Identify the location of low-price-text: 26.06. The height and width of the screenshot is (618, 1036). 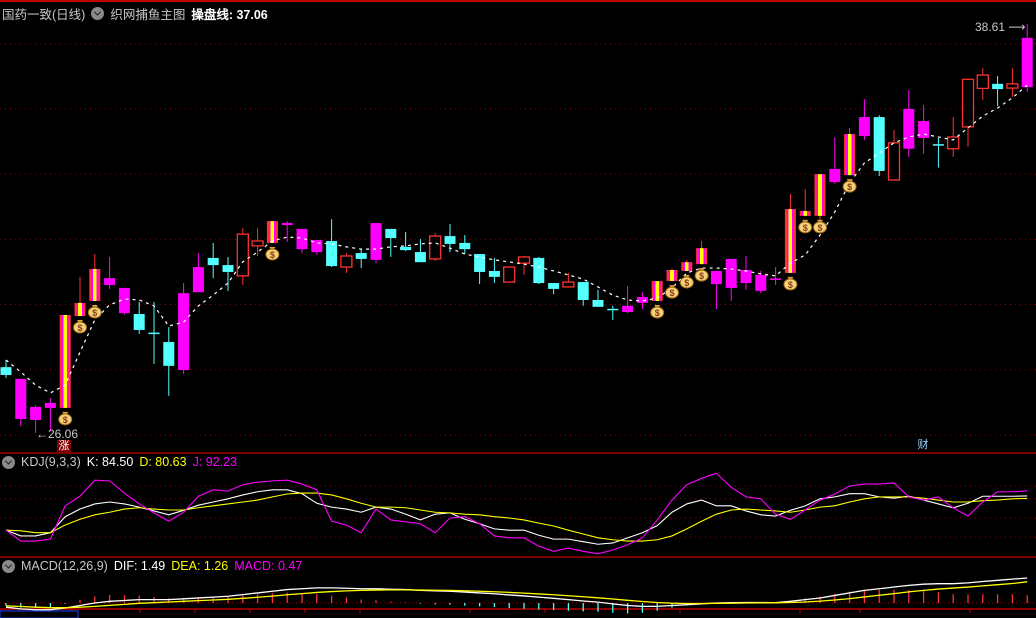
(63, 434).